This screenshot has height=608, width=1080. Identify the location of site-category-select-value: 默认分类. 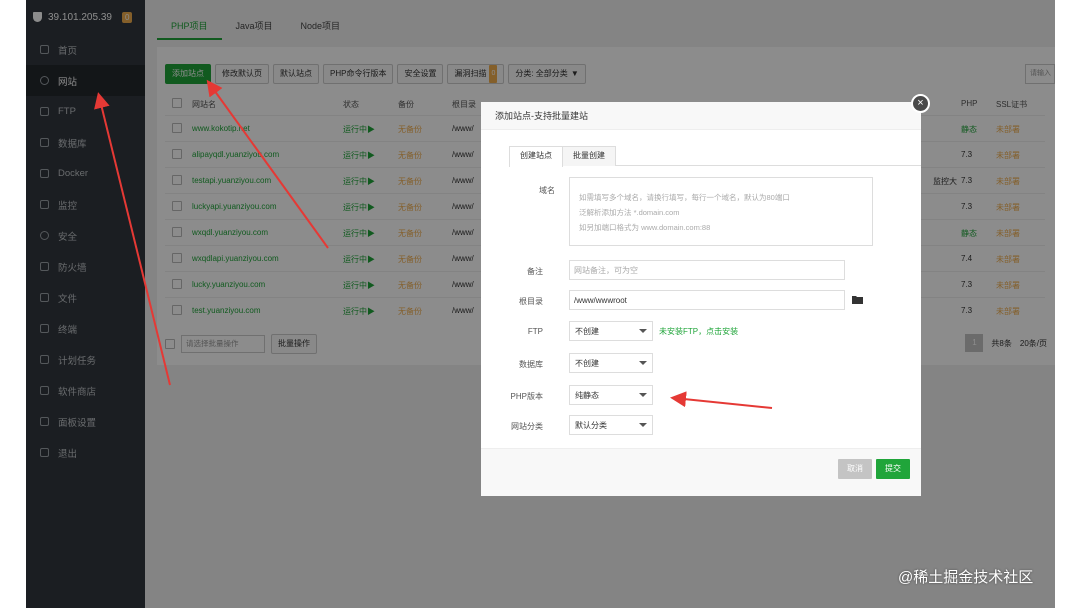
(591, 425).